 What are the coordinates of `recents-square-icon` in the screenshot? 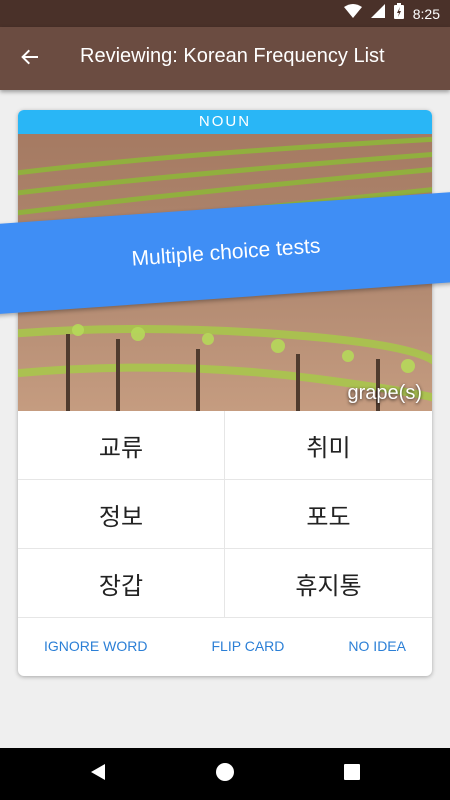 It's located at (352, 774).